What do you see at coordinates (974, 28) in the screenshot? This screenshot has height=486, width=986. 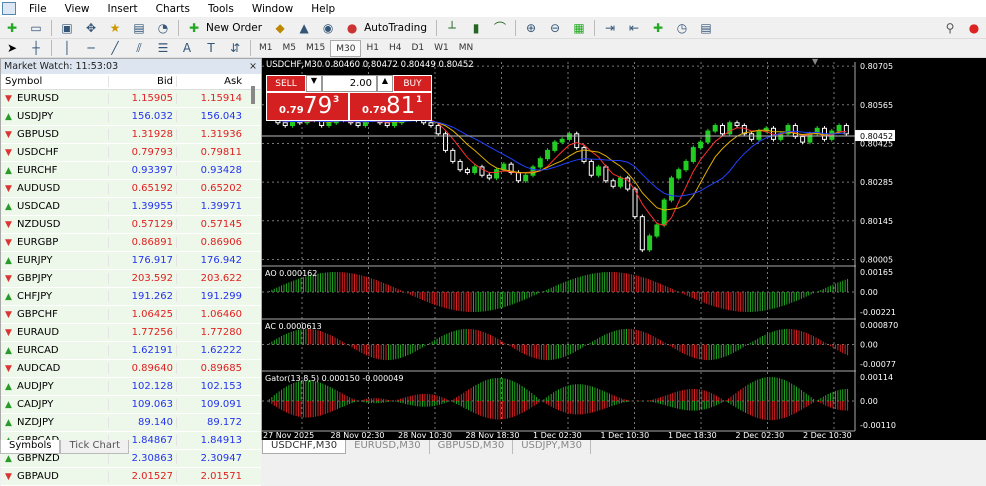 I see `notifications-icon: ●` at bounding box center [974, 28].